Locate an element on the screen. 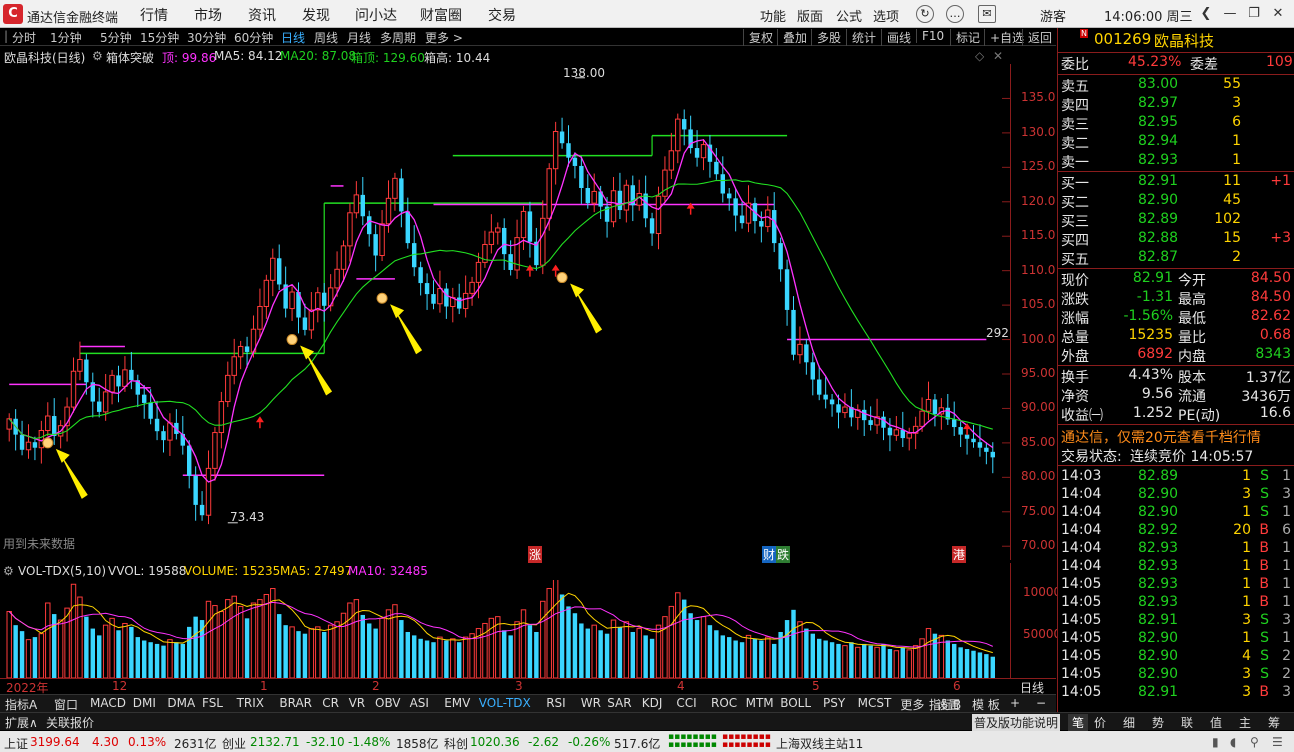  indicator-tab: RSI is located at coordinates (556, 703).